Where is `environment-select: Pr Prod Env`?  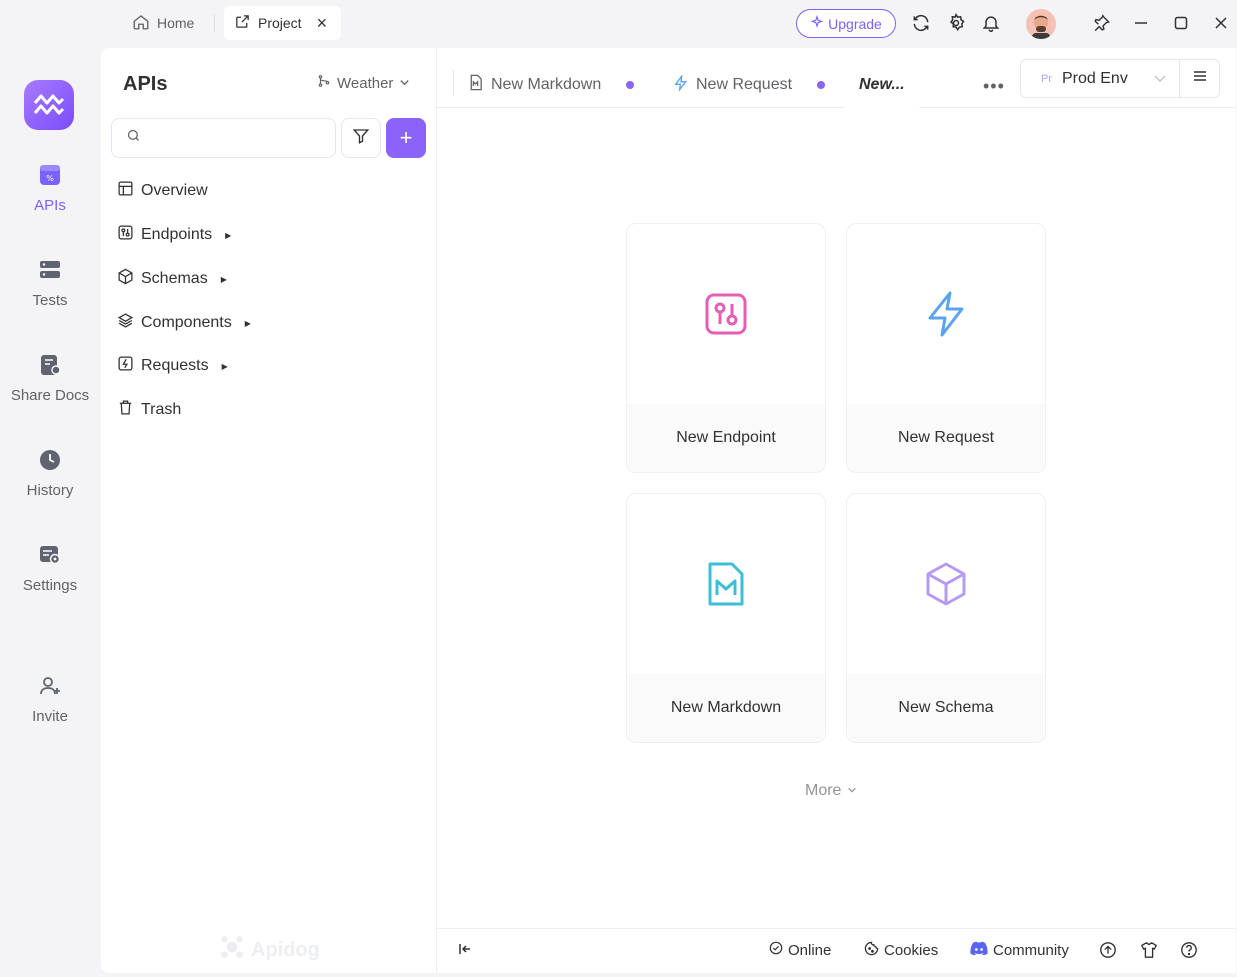 environment-select: Pr Prod Env is located at coordinates (1100, 78).